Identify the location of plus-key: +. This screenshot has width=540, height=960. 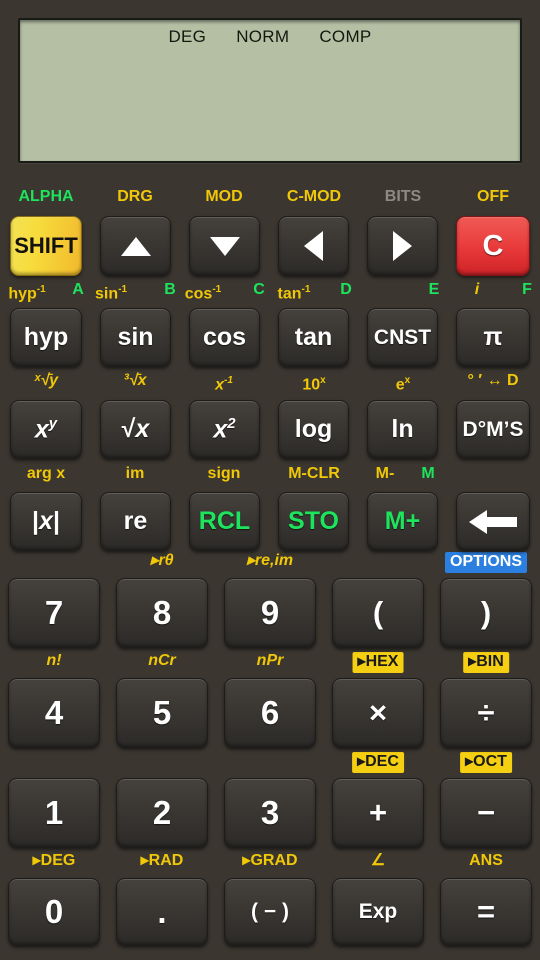
(378, 813).